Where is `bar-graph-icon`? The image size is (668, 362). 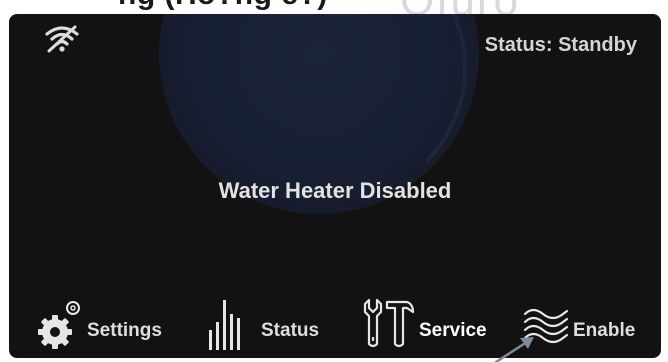
bar-graph-icon is located at coordinates (224, 325).